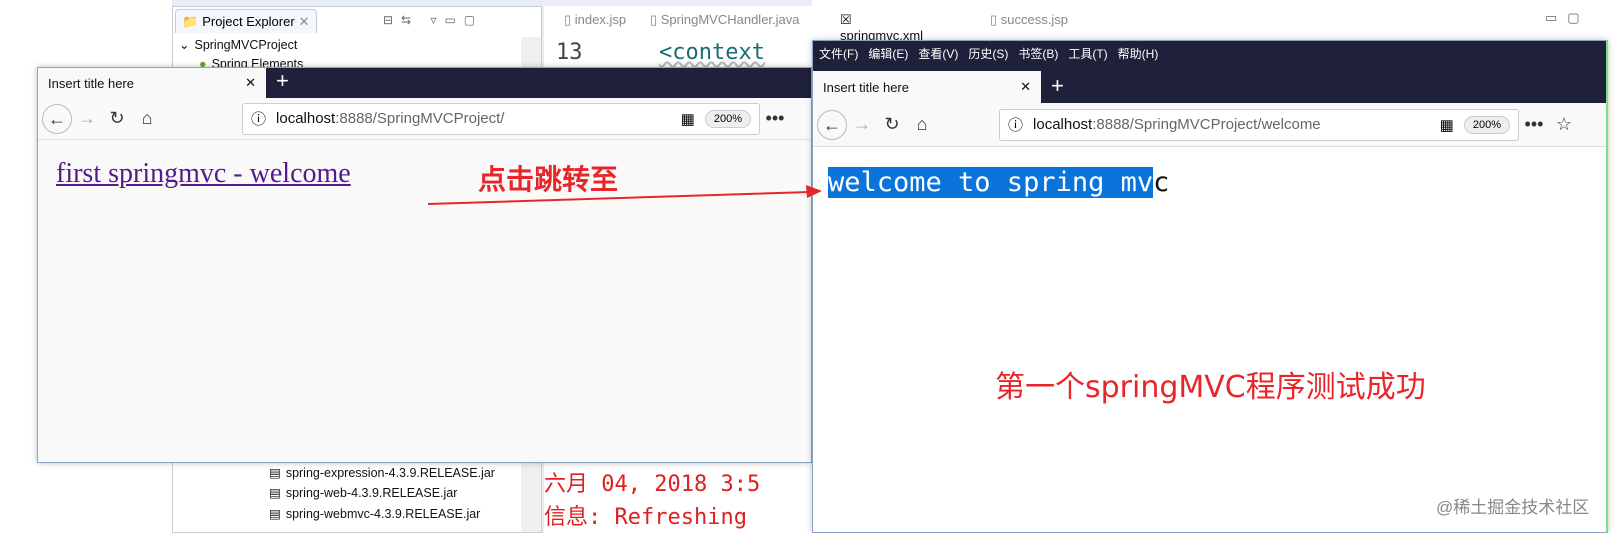 The image size is (1615, 533). Describe the element at coordinates (1513, 507) in the screenshot. I see `watermark: @稀土掘金技术社区` at that location.